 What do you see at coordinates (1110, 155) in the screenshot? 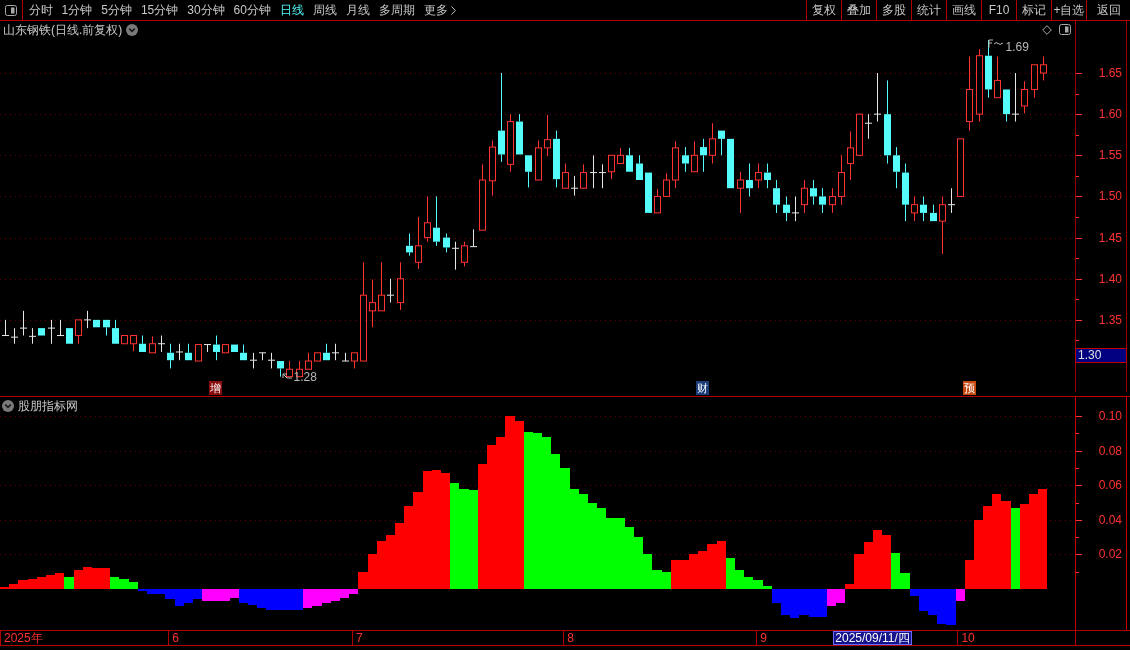
I see `axis-label: 1.55` at bounding box center [1110, 155].